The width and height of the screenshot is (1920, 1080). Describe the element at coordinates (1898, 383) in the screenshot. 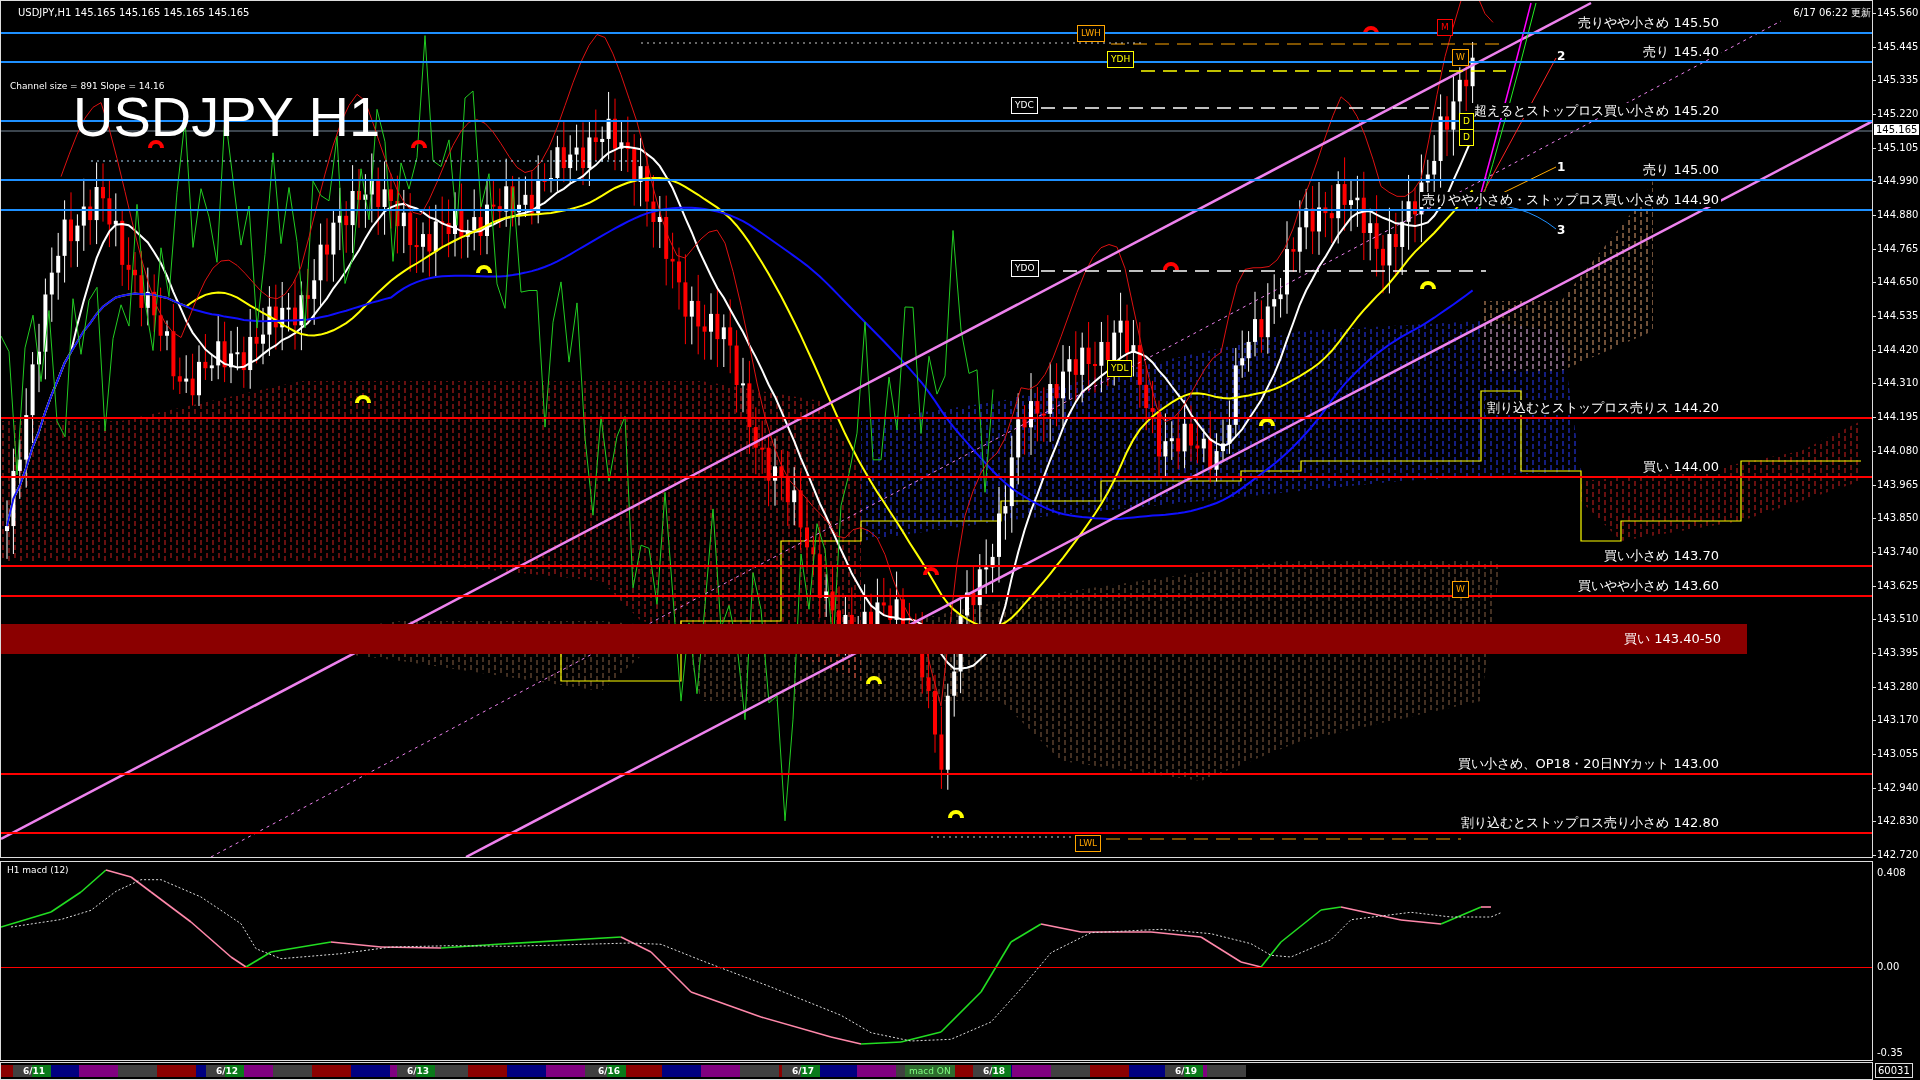

I see `price-axis-label: 144.310` at that location.